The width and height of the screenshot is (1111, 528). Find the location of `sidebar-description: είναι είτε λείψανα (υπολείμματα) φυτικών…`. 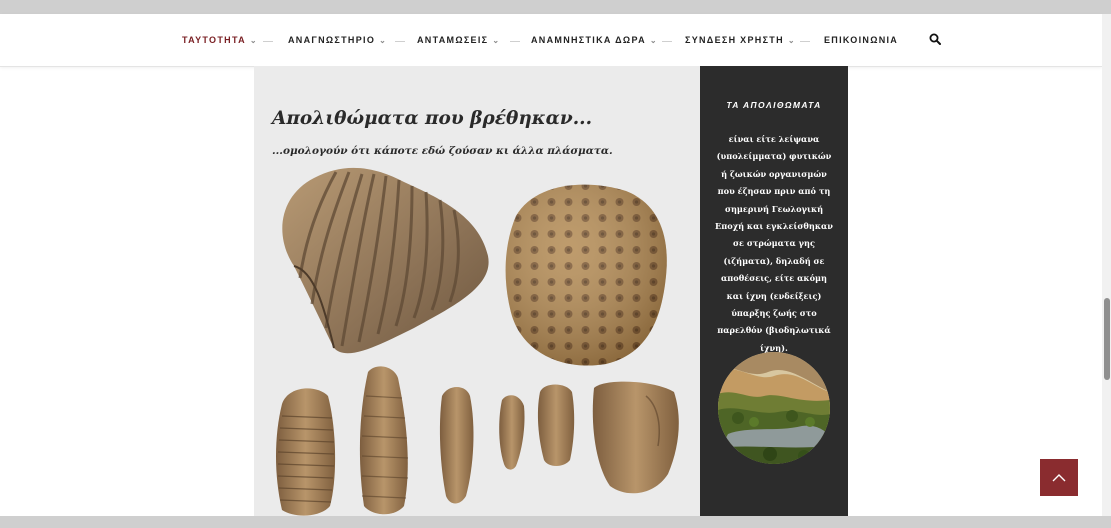

sidebar-description: είναι είτε λείψανα (υπολείμματα) φυτικών… is located at coordinates (774, 243).